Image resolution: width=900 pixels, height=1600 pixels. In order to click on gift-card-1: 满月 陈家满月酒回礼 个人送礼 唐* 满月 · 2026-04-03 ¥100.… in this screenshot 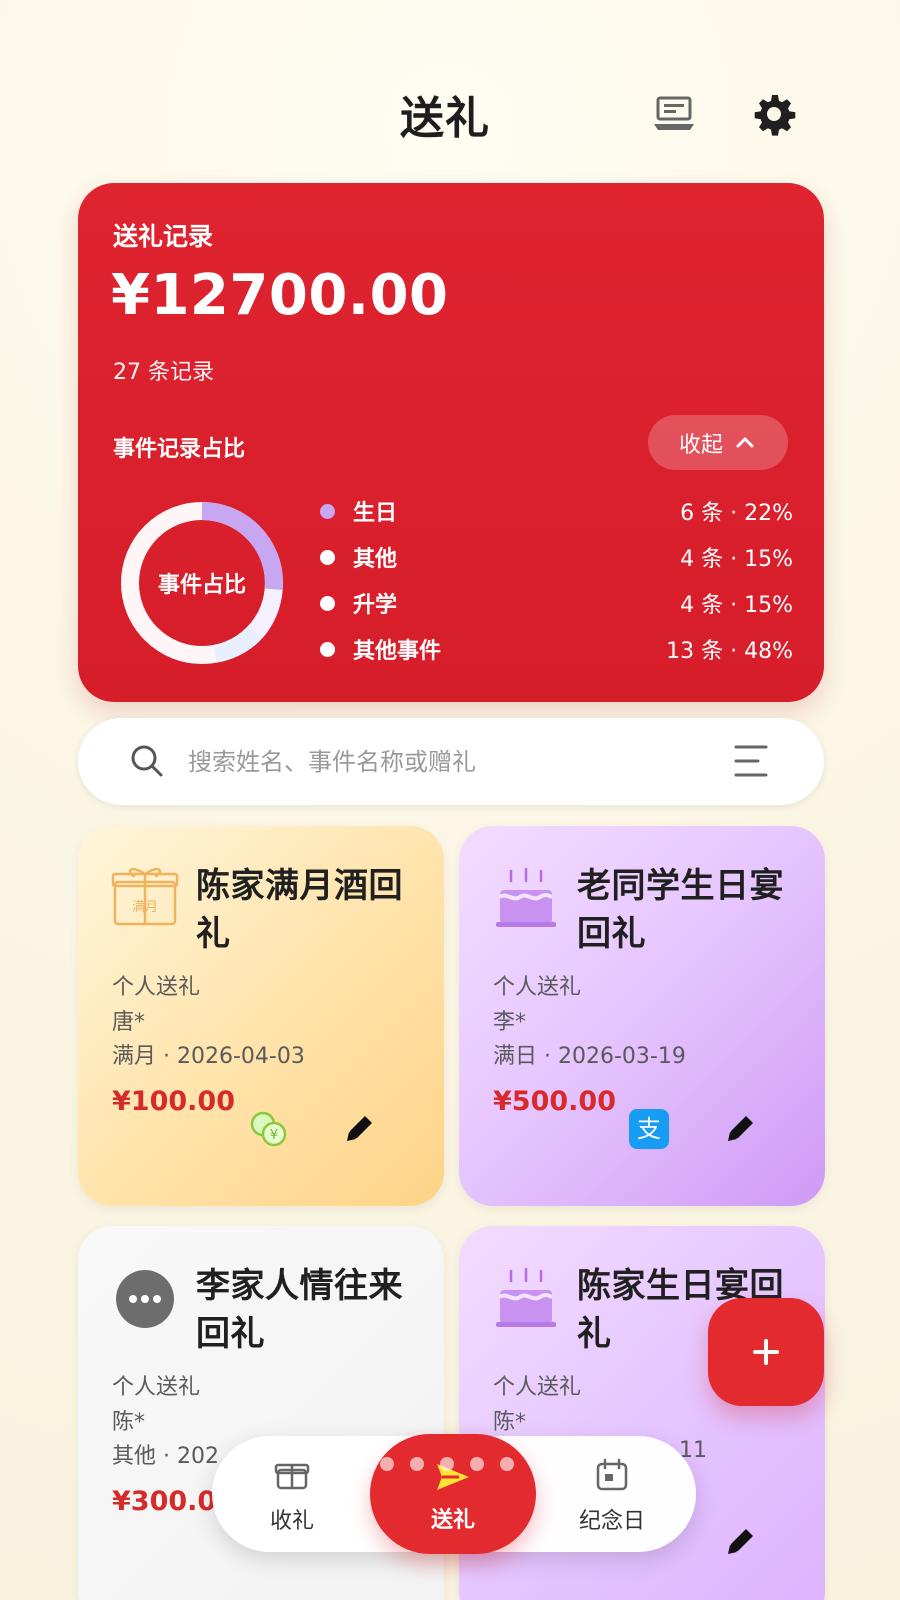, I will do `click(261, 1016)`.